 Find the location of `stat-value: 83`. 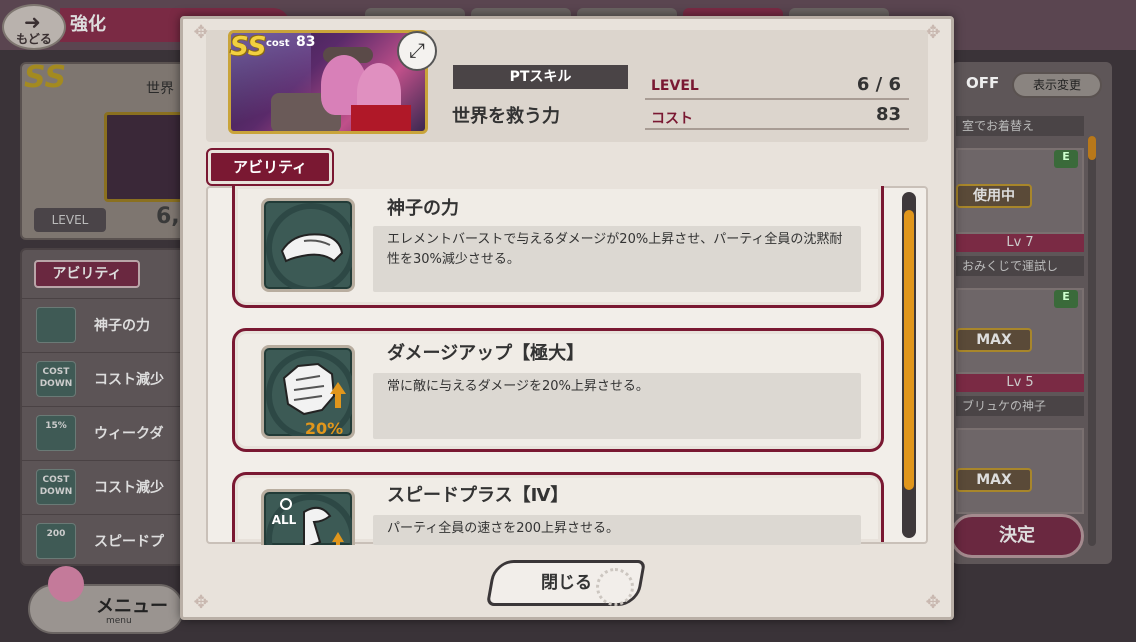

stat-value: 83 is located at coordinates (888, 114).